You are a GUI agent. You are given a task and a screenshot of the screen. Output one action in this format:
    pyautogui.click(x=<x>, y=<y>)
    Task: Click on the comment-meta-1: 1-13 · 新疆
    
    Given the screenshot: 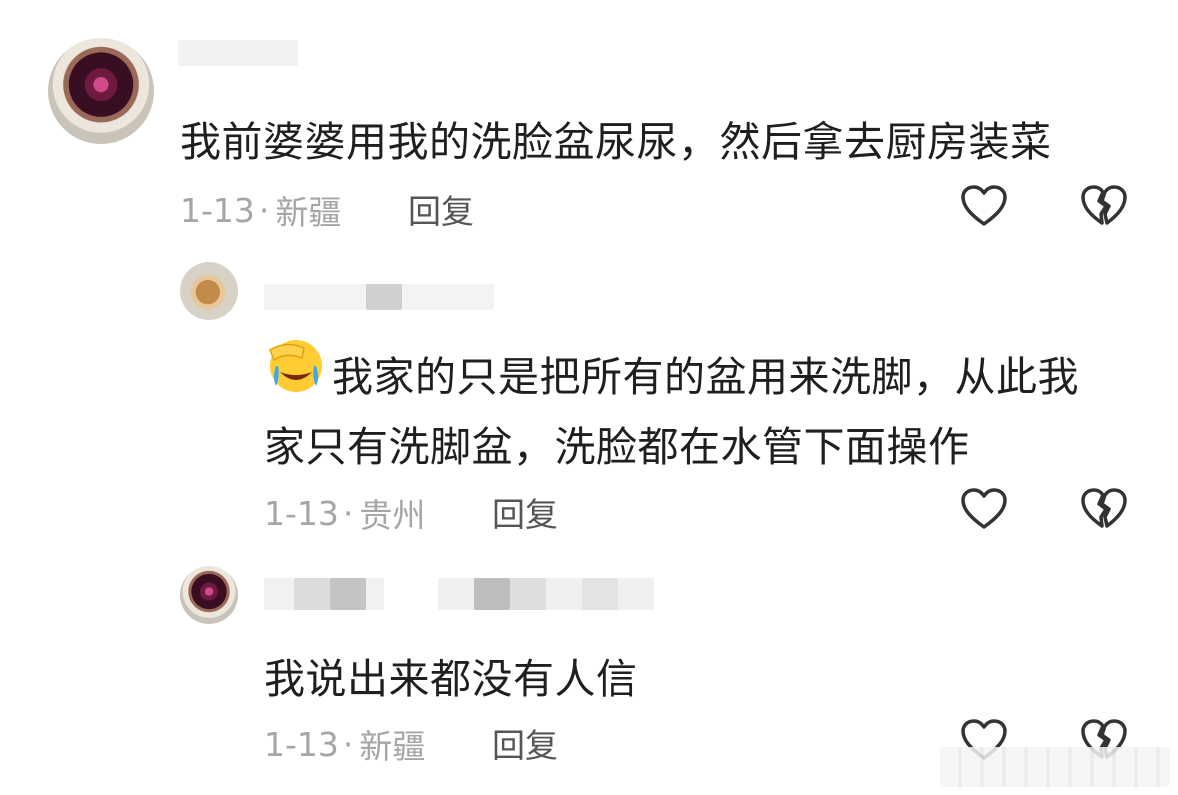 What is the action you would take?
    pyautogui.click(x=260, y=210)
    